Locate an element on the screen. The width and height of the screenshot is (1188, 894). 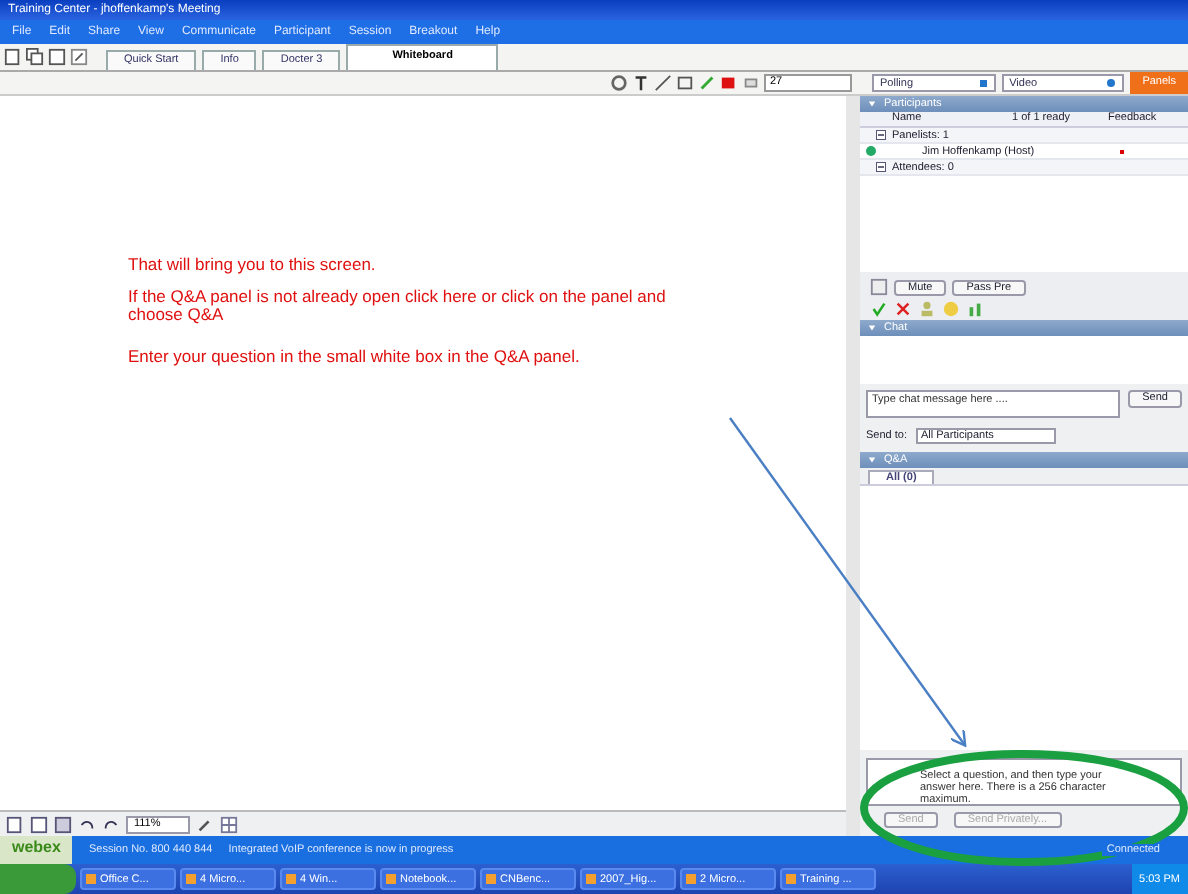
eraser-icon is located at coordinates (751, 83).